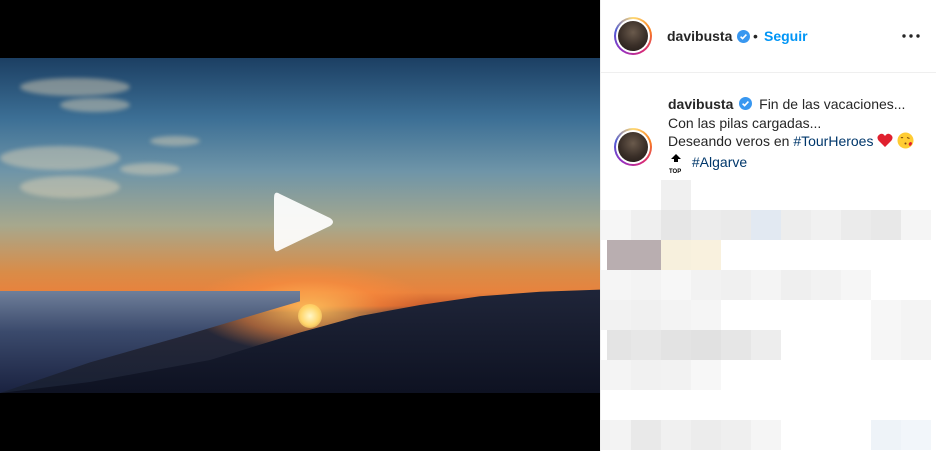 This screenshot has width=936, height=451. Describe the element at coordinates (911, 36) in the screenshot. I see `more-options-icon` at that location.